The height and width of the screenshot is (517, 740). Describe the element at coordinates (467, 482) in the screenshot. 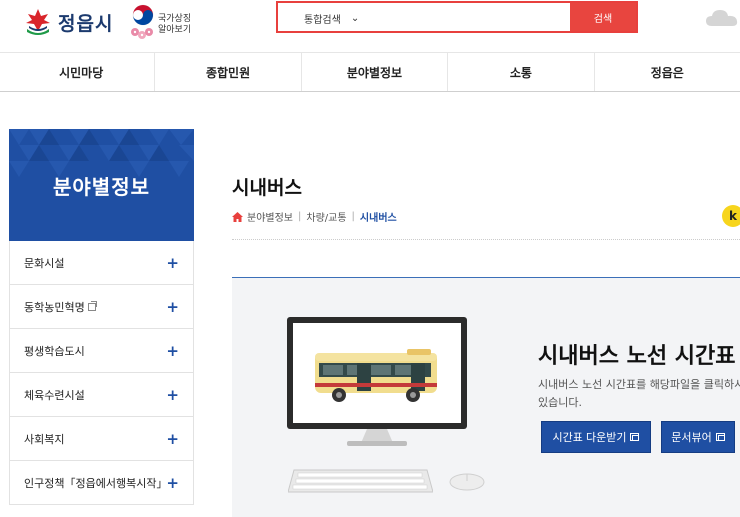

I see `mouse-icon` at that location.